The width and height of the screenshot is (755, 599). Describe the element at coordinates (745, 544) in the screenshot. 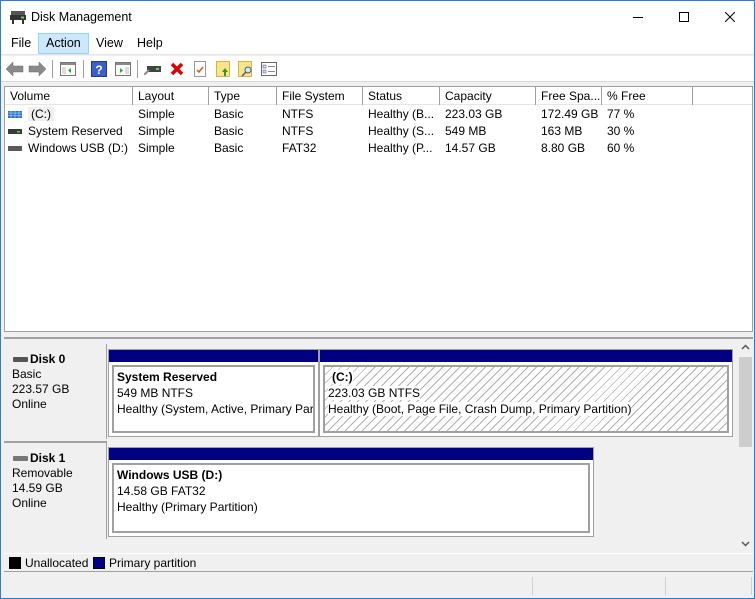

I see `scroll-down-icon` at that location.